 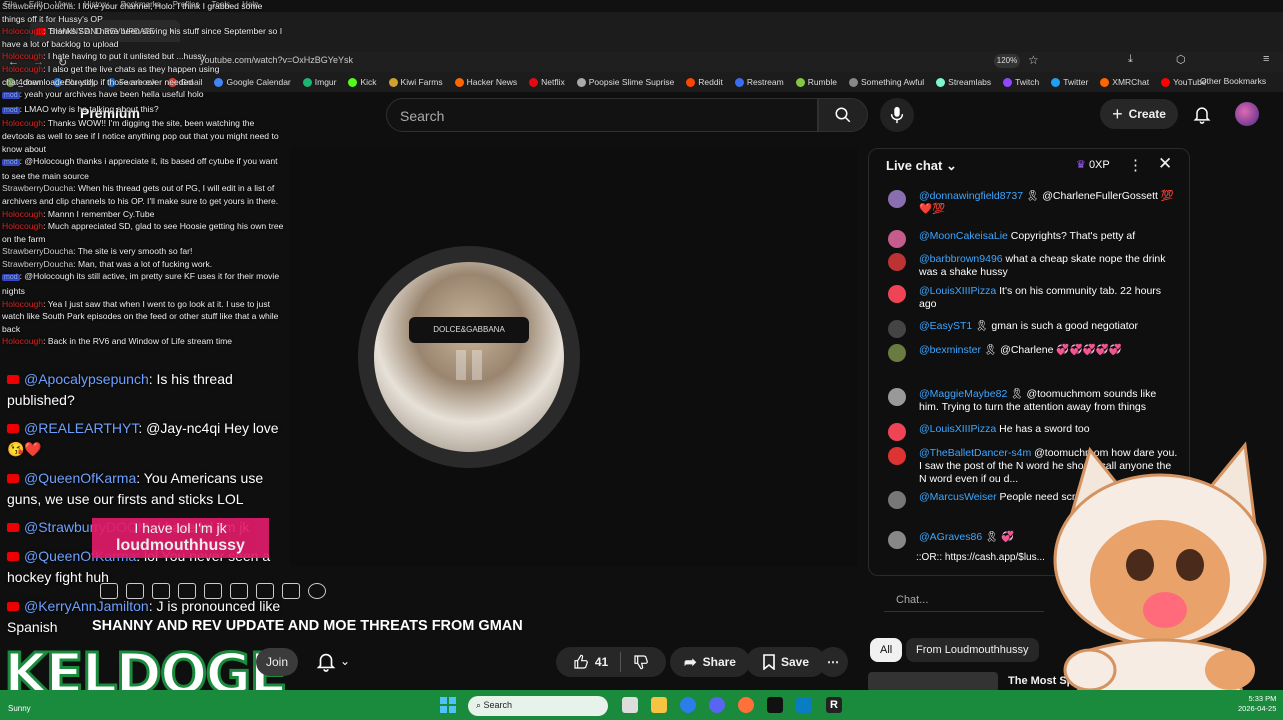 What do you see at coordinates (1033, 353) in the screenshot?
I see `live-chat-message: @bexminster 🎗 @Charlene 💞💞💞💞💞` at bounding box center [1033, 353].